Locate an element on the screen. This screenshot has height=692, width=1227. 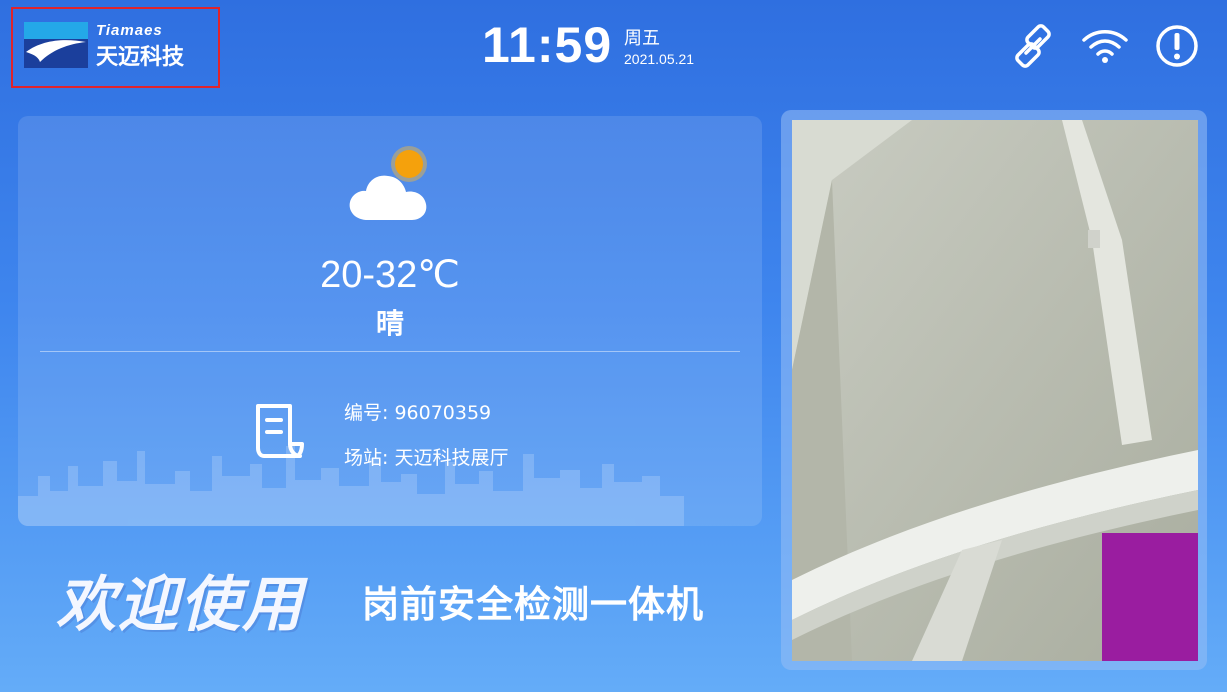
welcome-title: 欢迎使用 is located at coordinates (180, 605).